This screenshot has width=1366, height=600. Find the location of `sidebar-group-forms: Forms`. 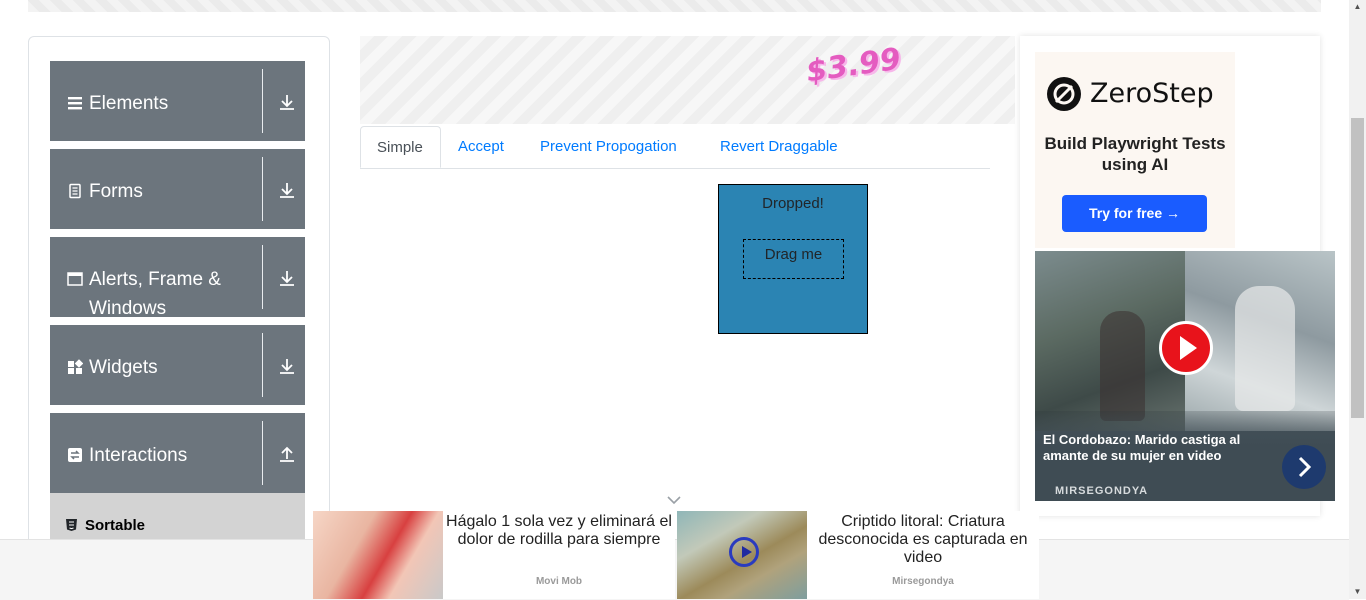

sidebar-group-forms: Forms is located at coordinates (177, 189).